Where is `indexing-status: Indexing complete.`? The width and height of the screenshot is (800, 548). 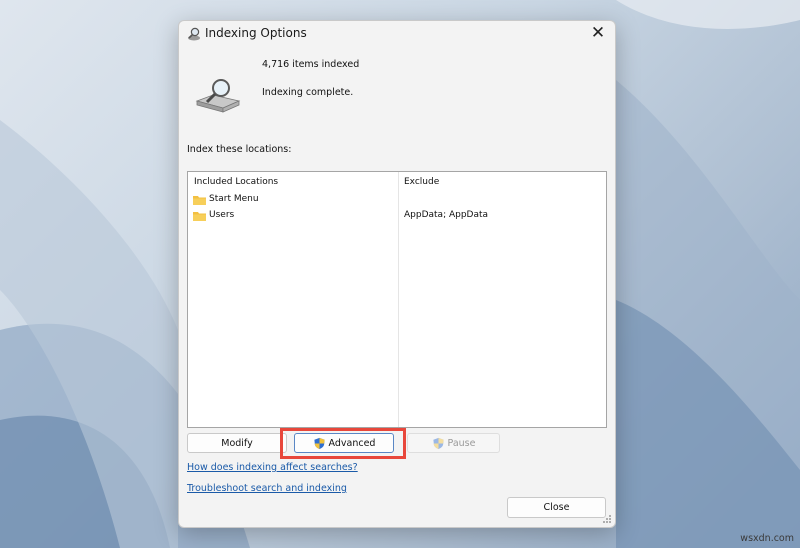 indexing-status: Indexing complete. is located at coordinates (308, 92).